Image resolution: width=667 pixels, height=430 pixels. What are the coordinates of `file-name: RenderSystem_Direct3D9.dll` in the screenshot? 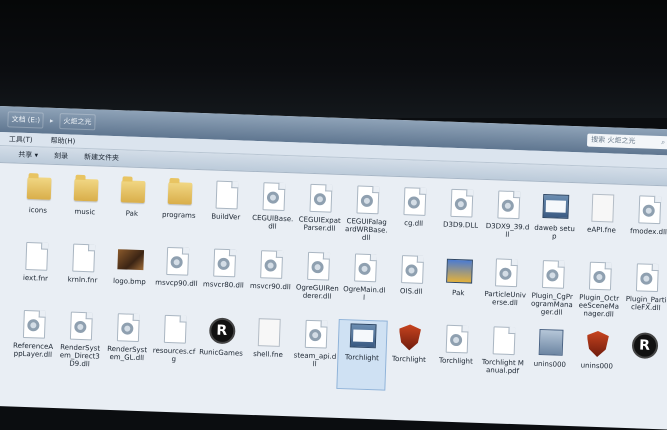 It's located at (80, 356).